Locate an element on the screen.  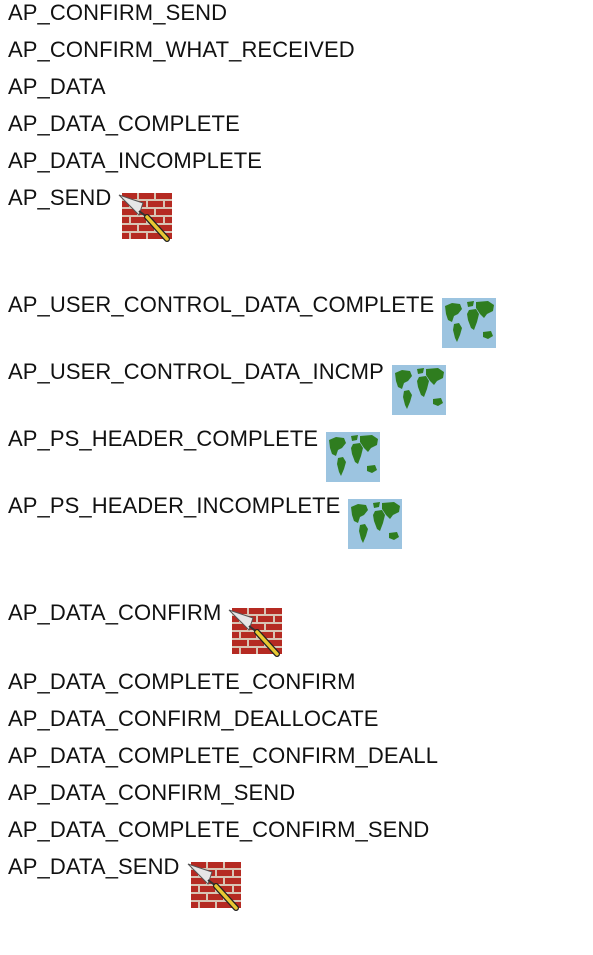
entry-label: AP_USER_CONTROL_DATA_COMPLETE is located at coordinates (221, 304).